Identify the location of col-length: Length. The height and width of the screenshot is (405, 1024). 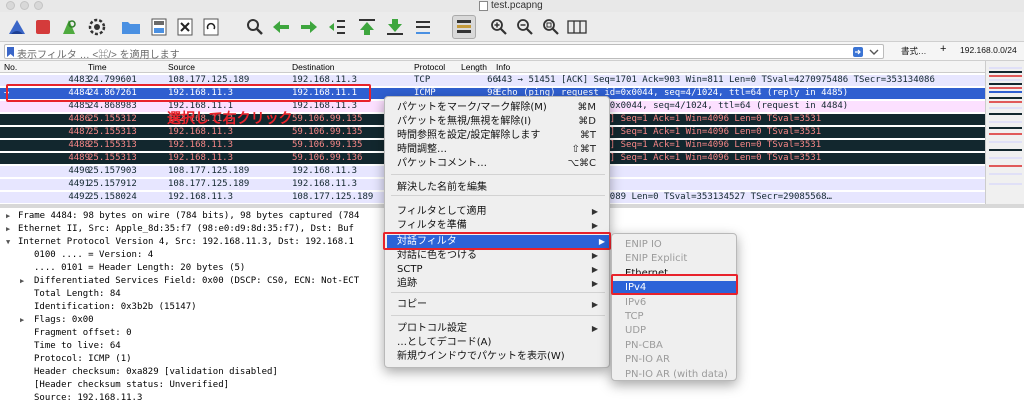
(474, 67).